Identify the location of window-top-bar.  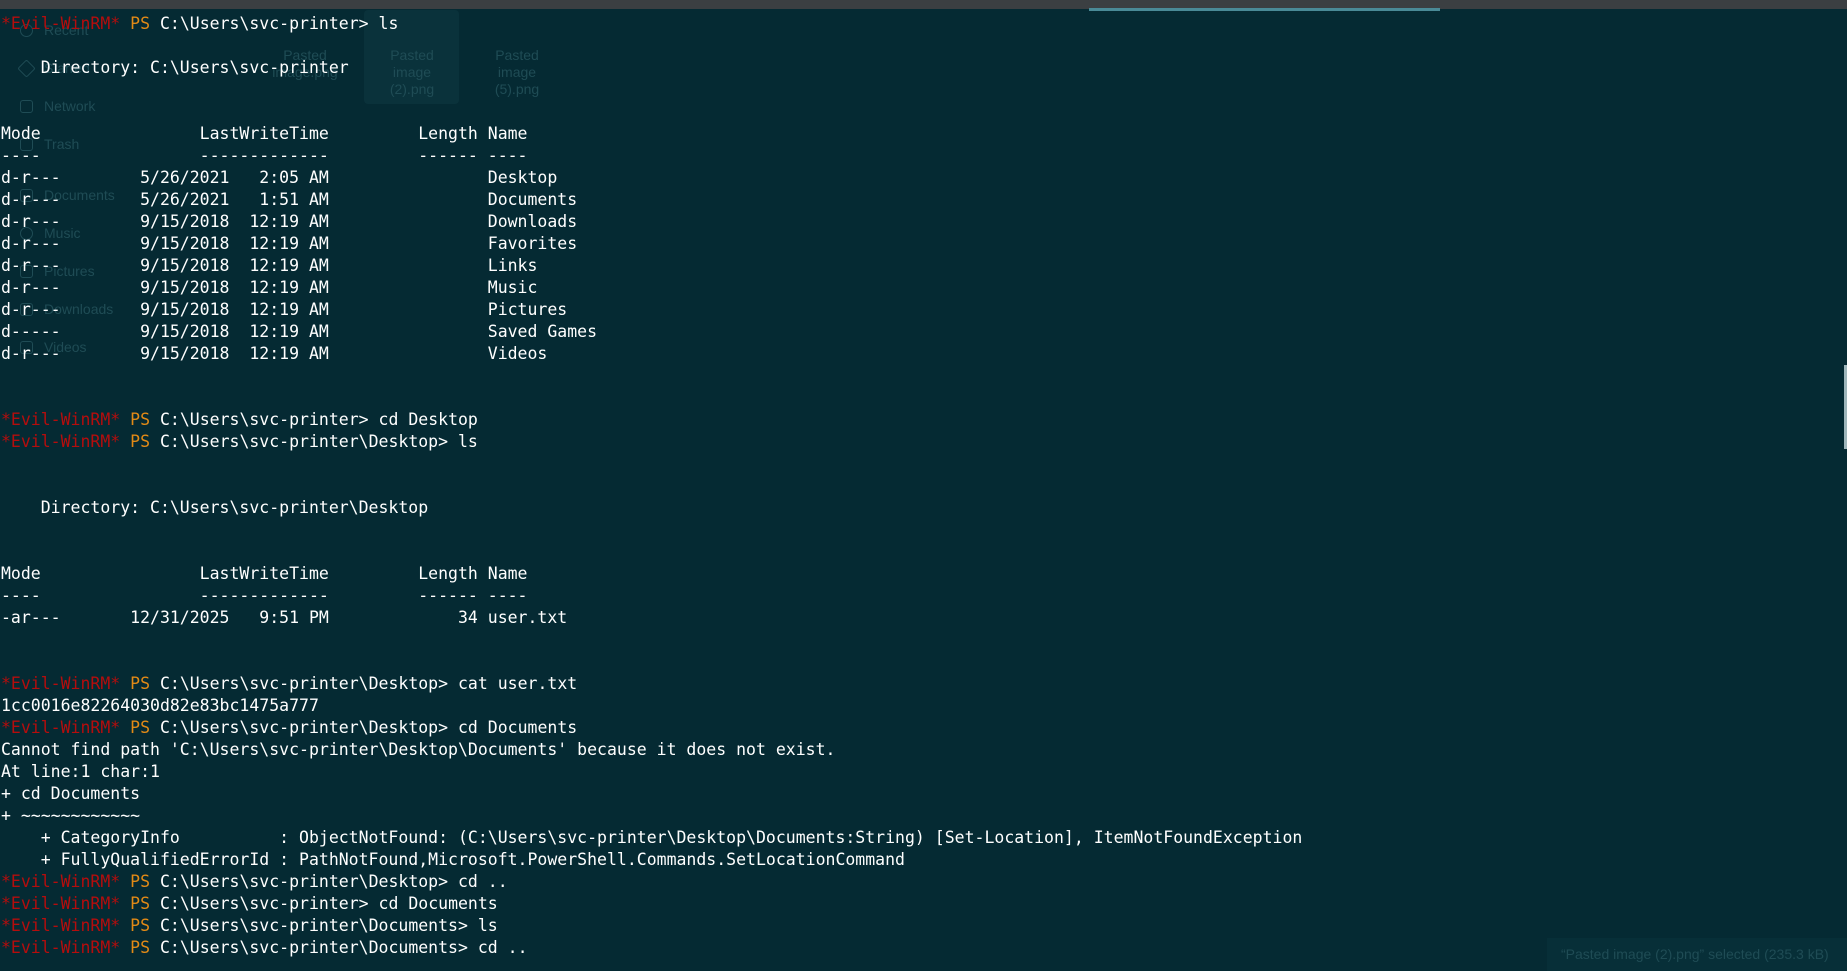
(923, 4).